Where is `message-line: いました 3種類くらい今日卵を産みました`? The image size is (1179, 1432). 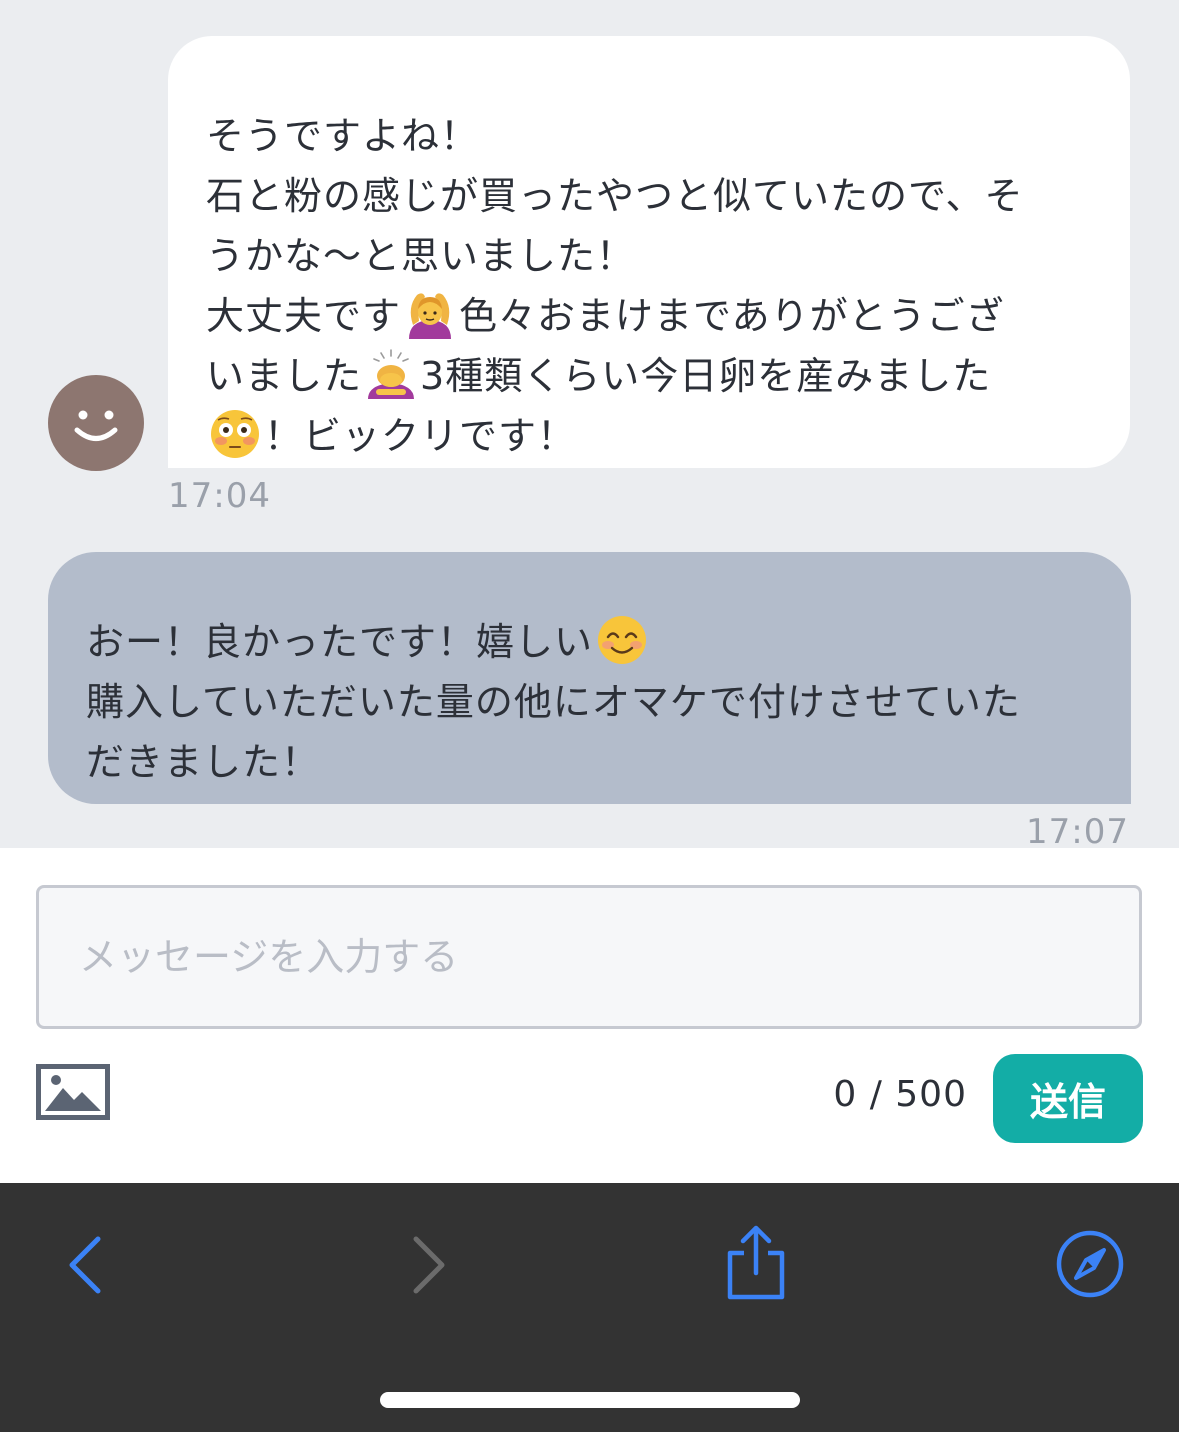
message-line: いました 3種類くらい今日卵を産みました is located at coordinates (648, 376).